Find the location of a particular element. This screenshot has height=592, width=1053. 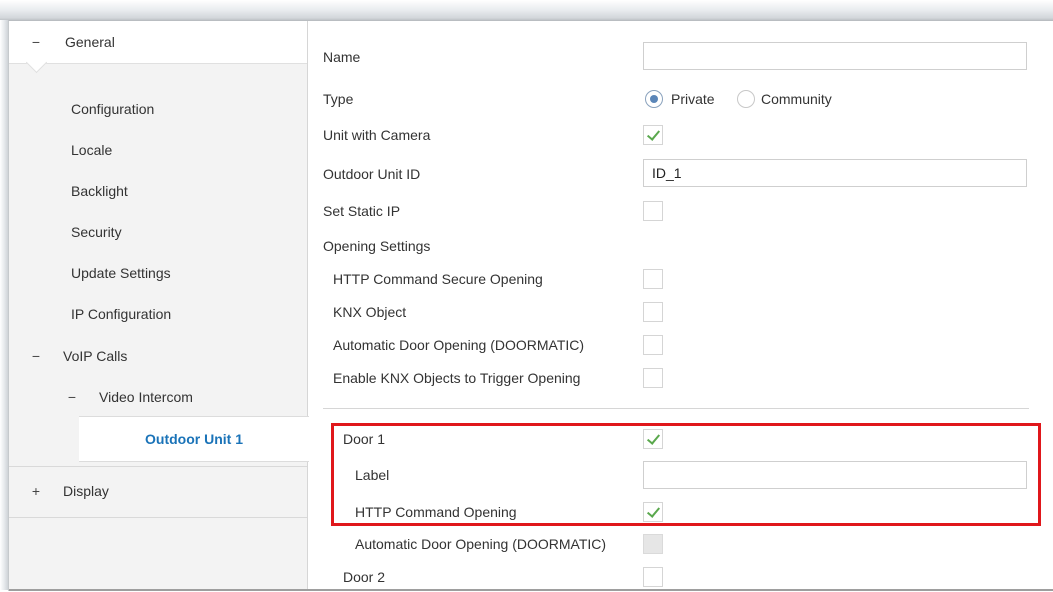

opening-settings-row: Opening Settings is located at coordinates (531, 246).